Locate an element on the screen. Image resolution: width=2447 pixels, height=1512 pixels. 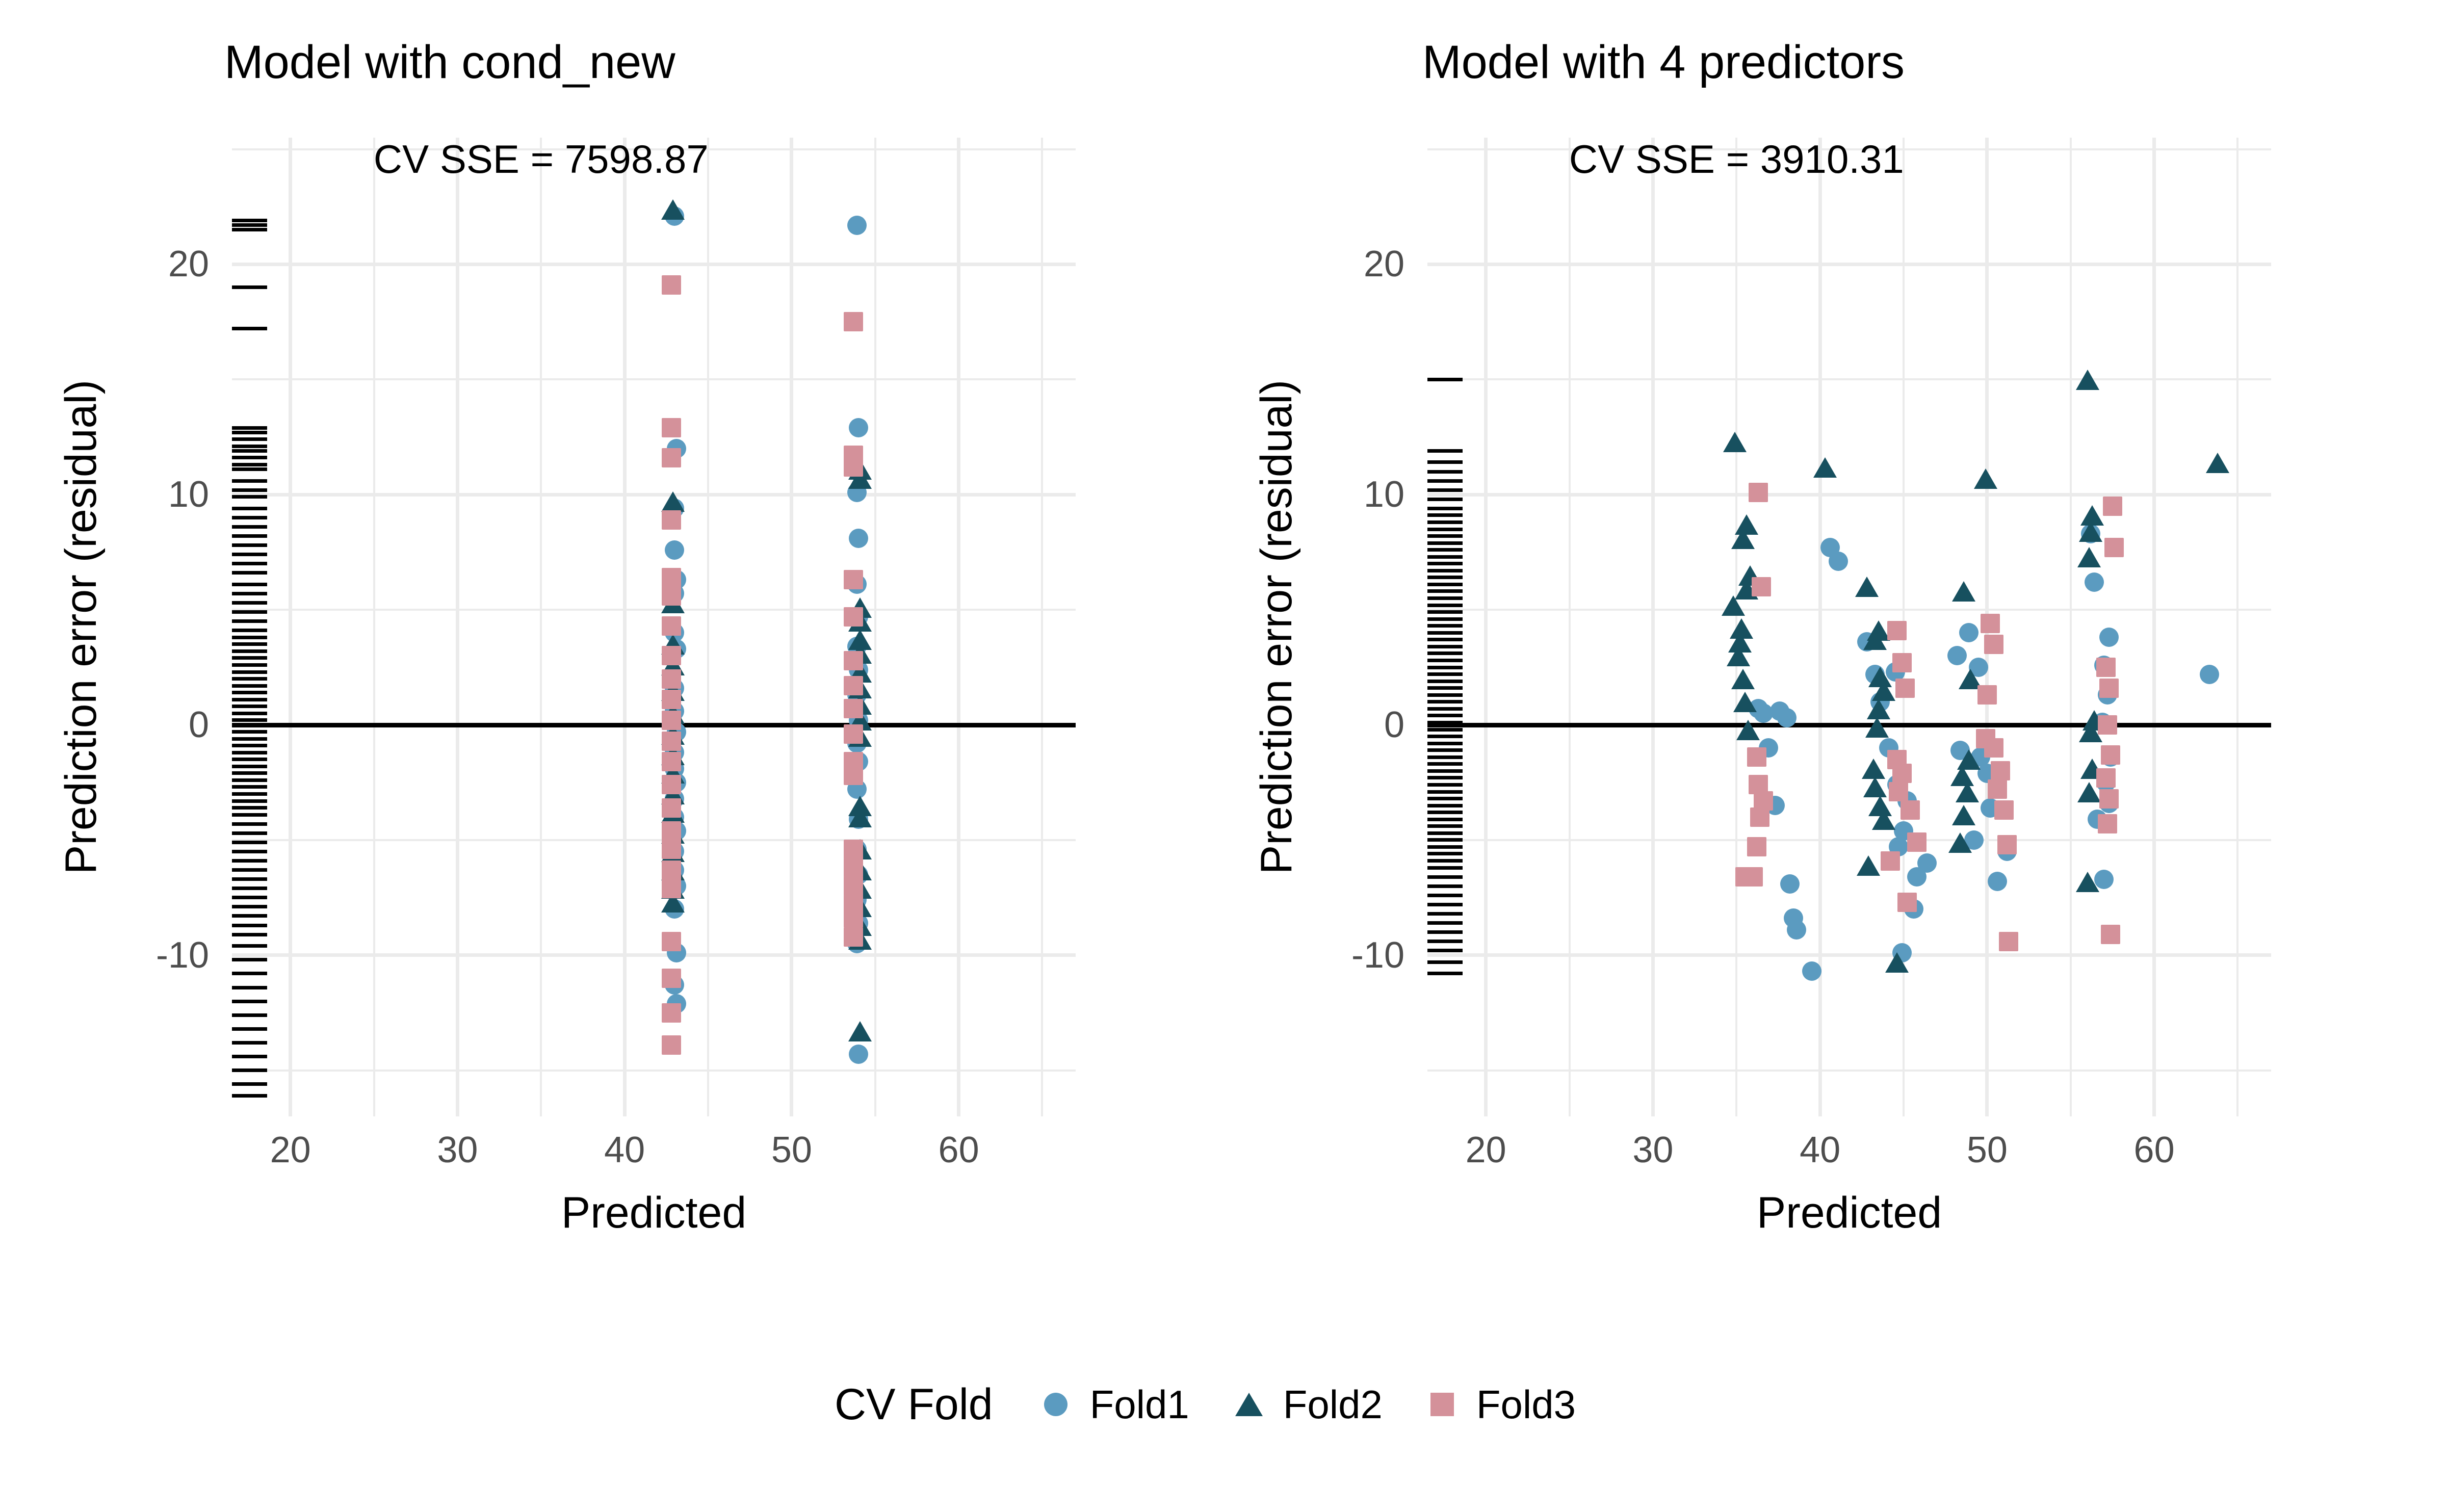
x-axis-tick-label: 30 is located at coordinates (457, 1150).